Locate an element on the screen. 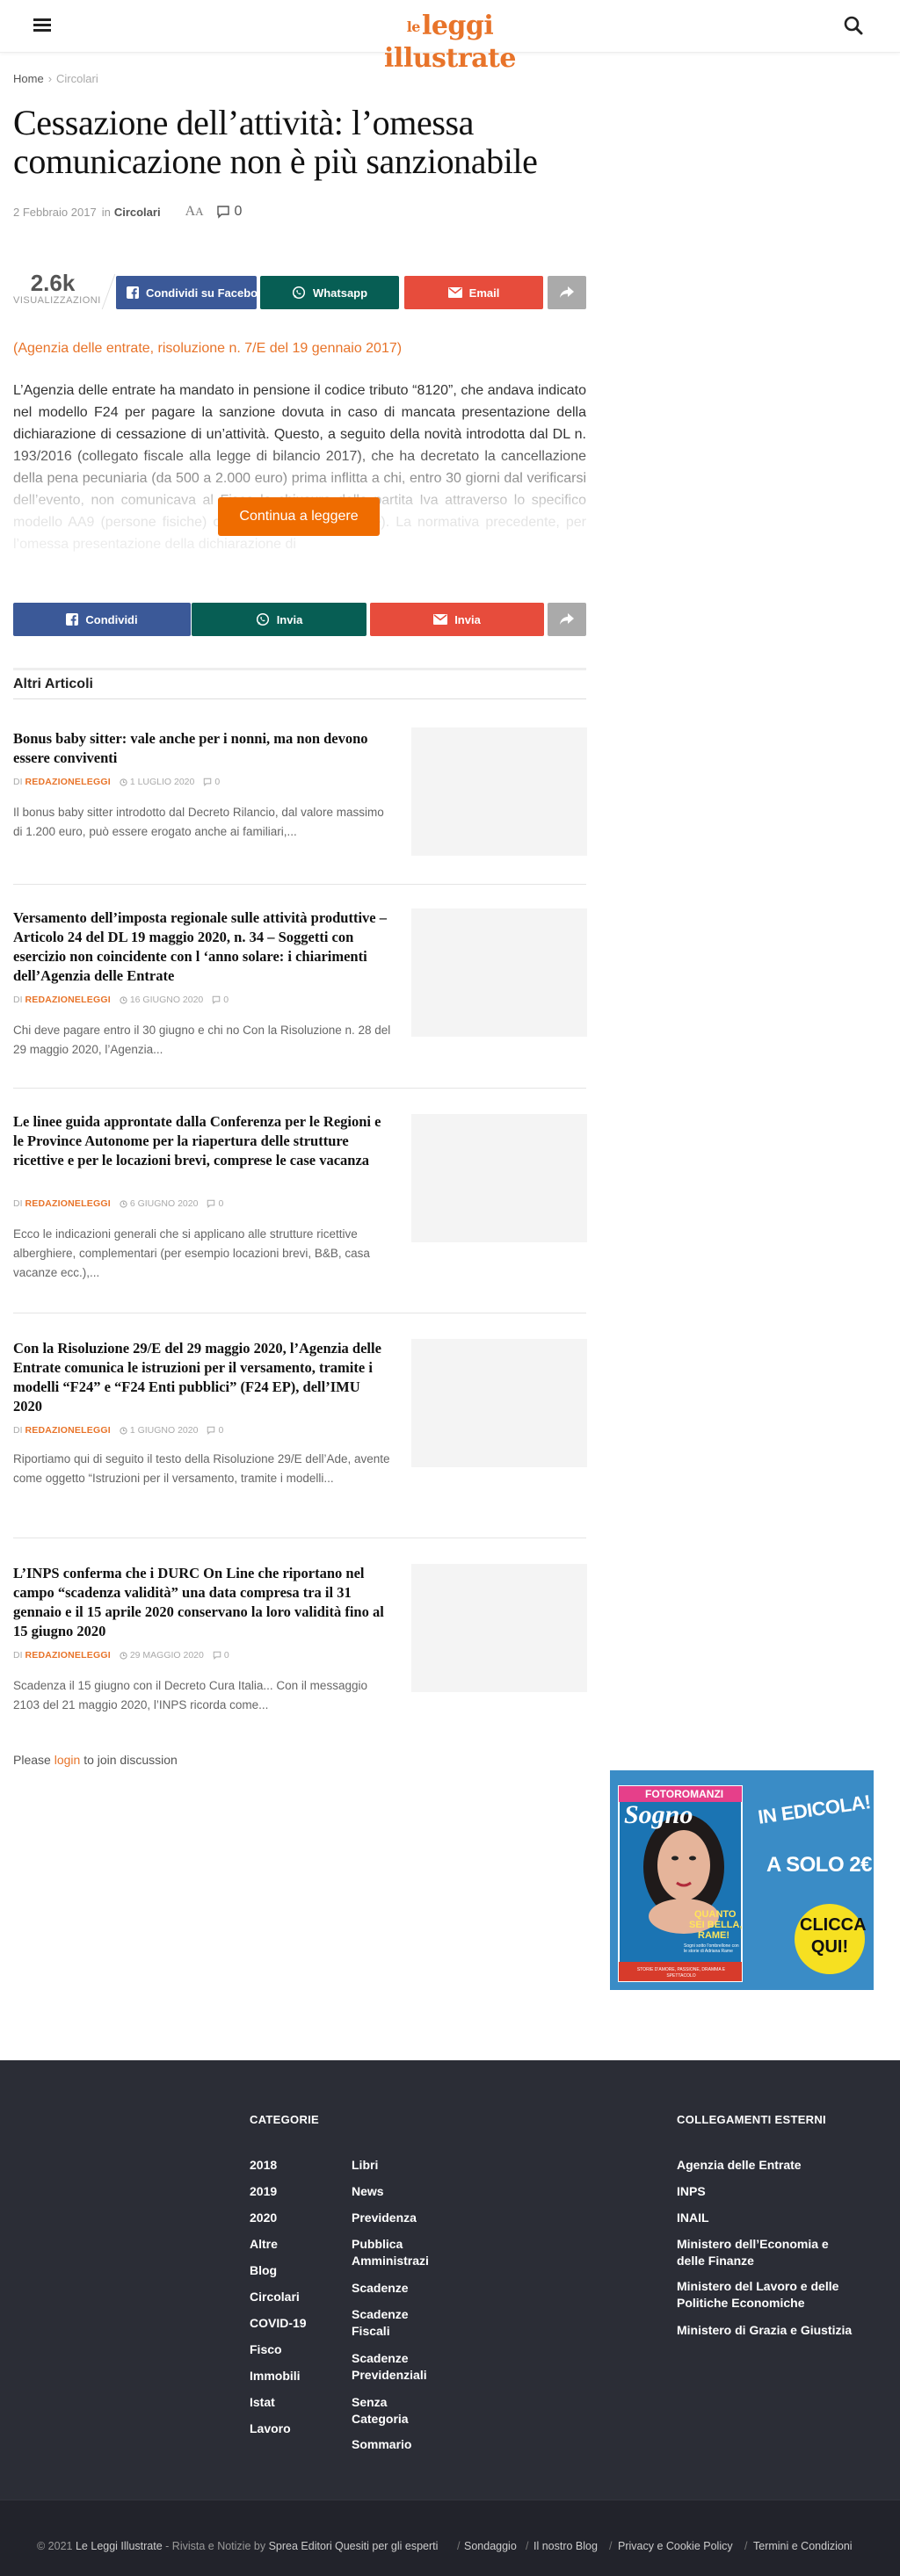 The image size is (900, 2576). footer-category-link: Immobili is located at coordinates (275, 2376).